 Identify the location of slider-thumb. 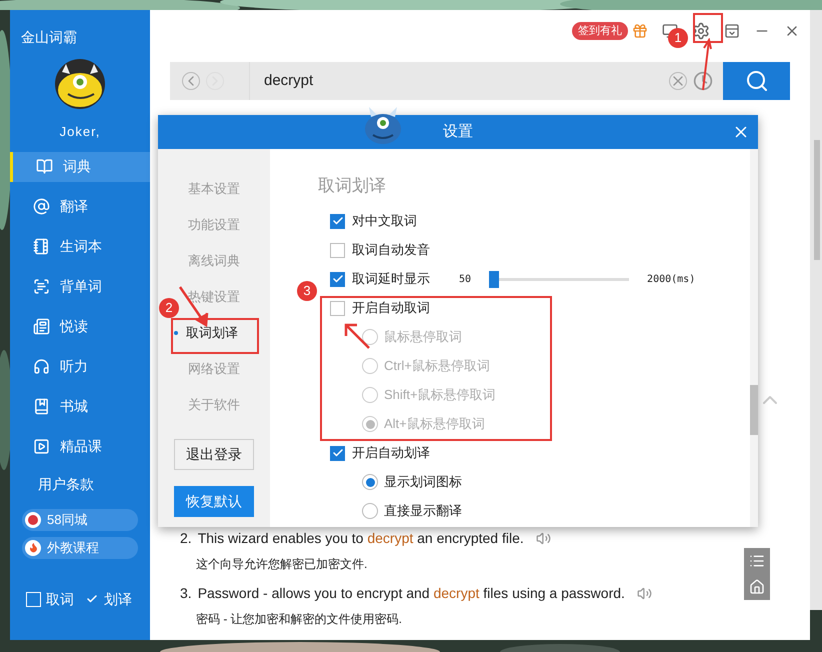
(494, 279).